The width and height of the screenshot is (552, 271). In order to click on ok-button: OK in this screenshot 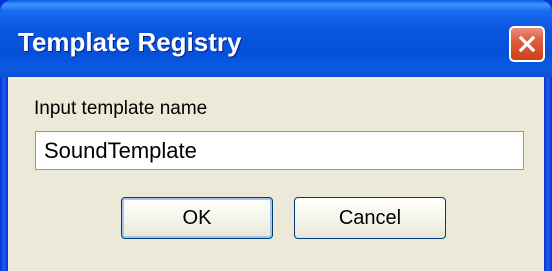, I will do `click(197, 218)`.